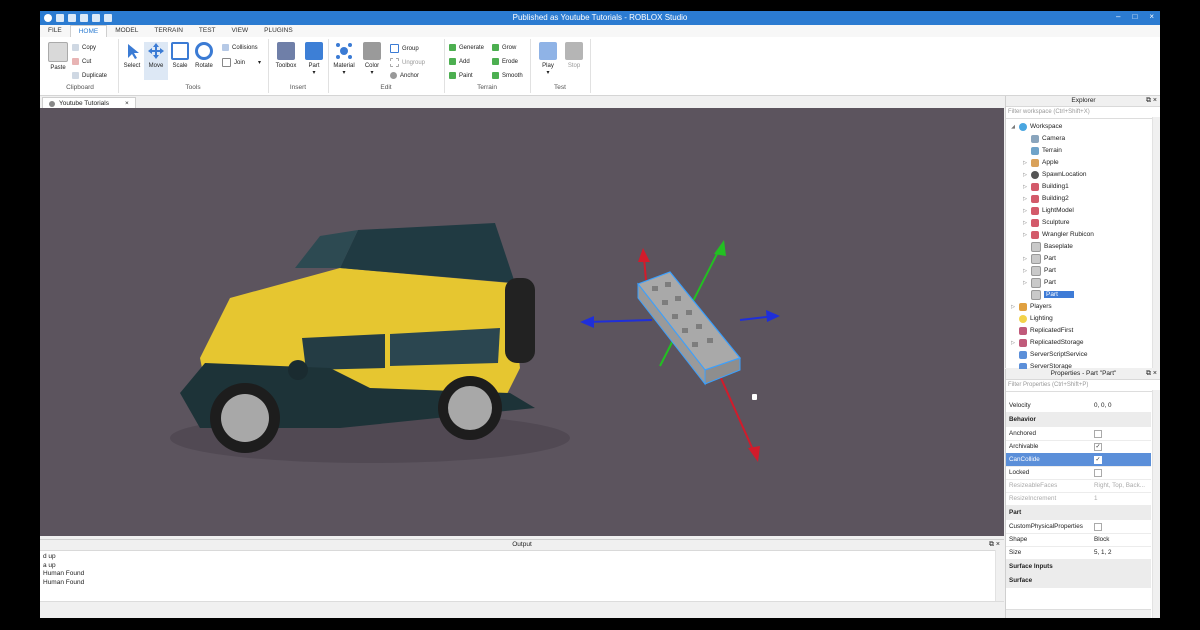 This screenshot has width=1200, height=630. I want to click on command-bar, so click(522, 609).